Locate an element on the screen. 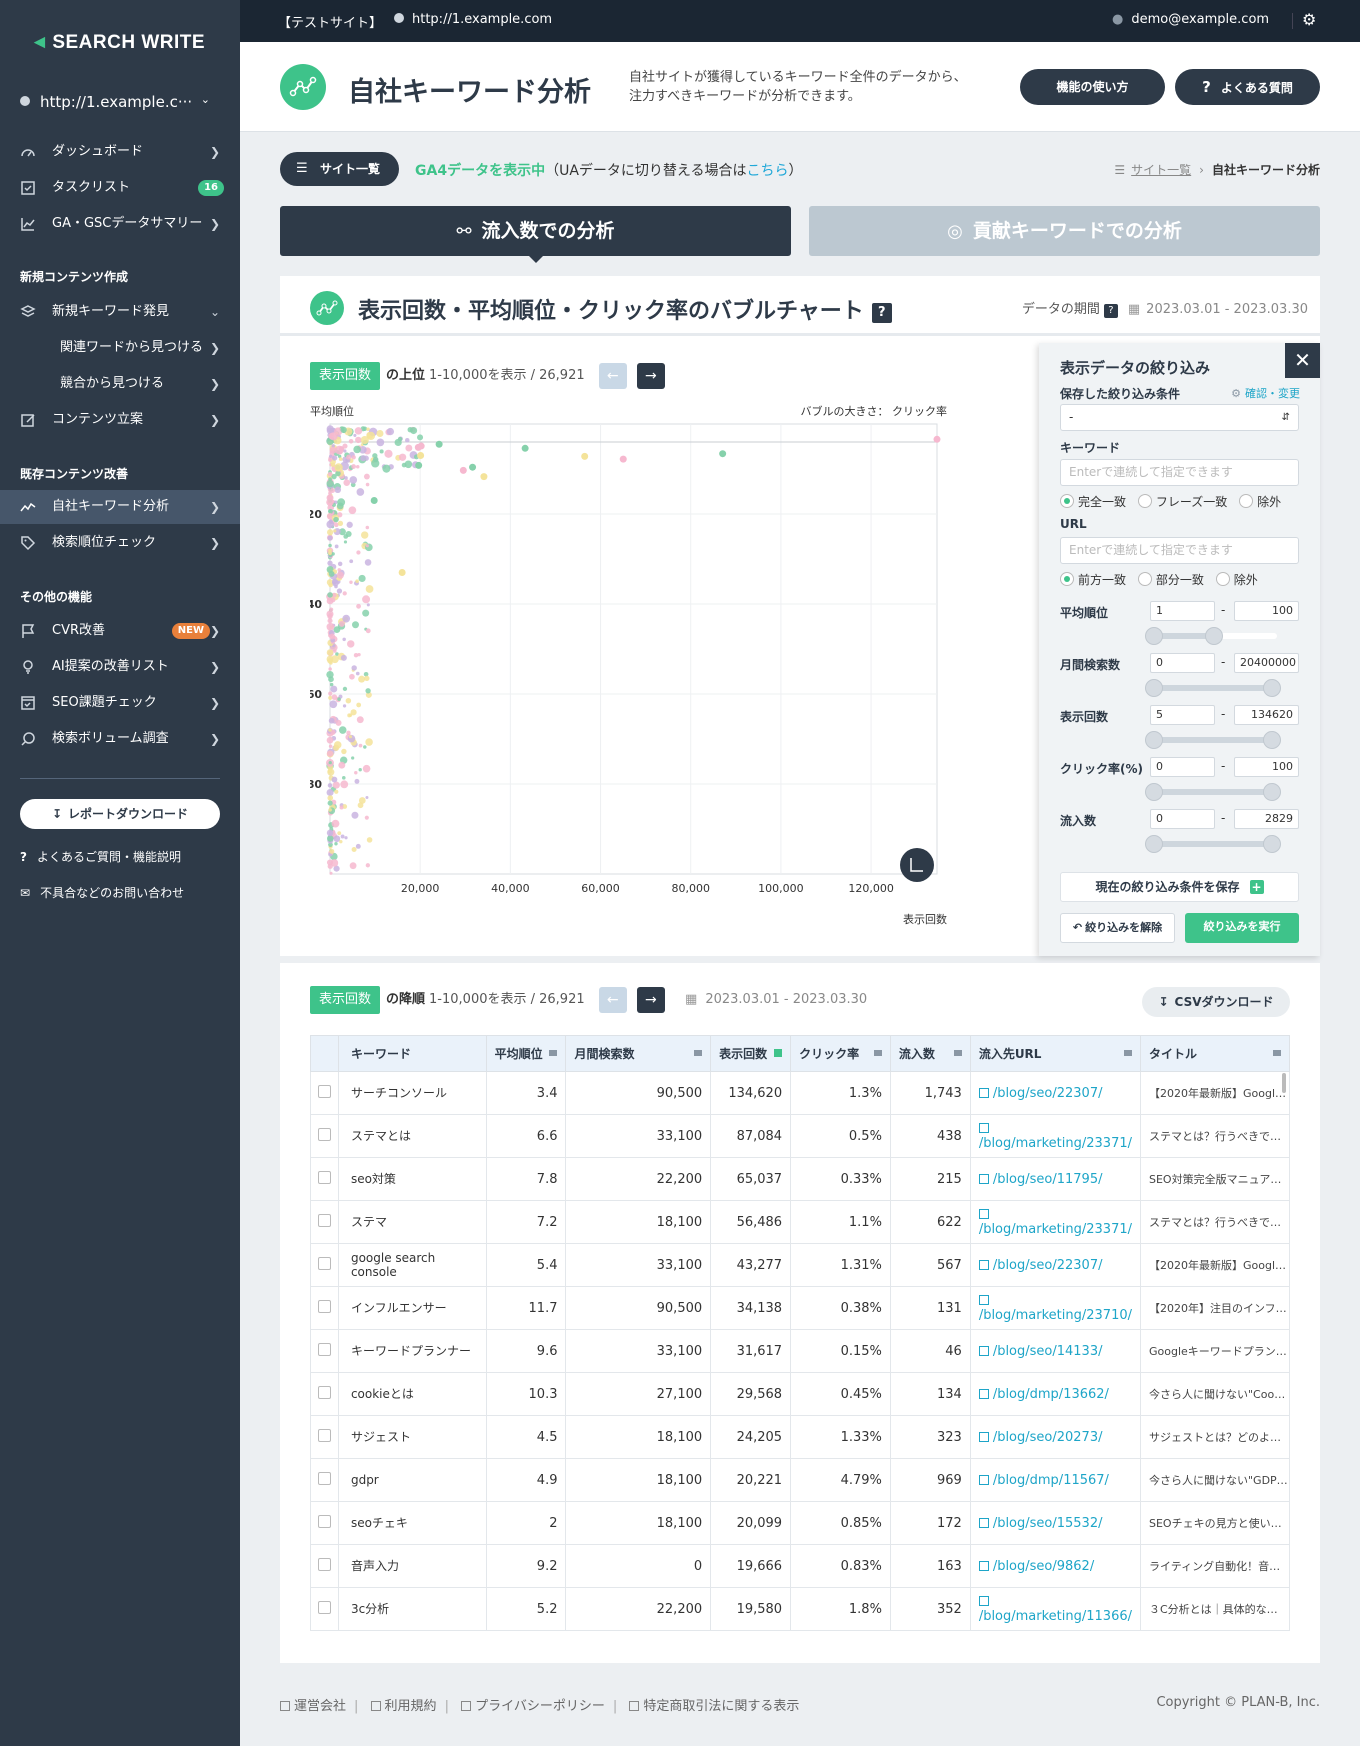 The image size is (1360, 1746). footer-link-terms: 利用規約 is located at coordinates (403, 1706).